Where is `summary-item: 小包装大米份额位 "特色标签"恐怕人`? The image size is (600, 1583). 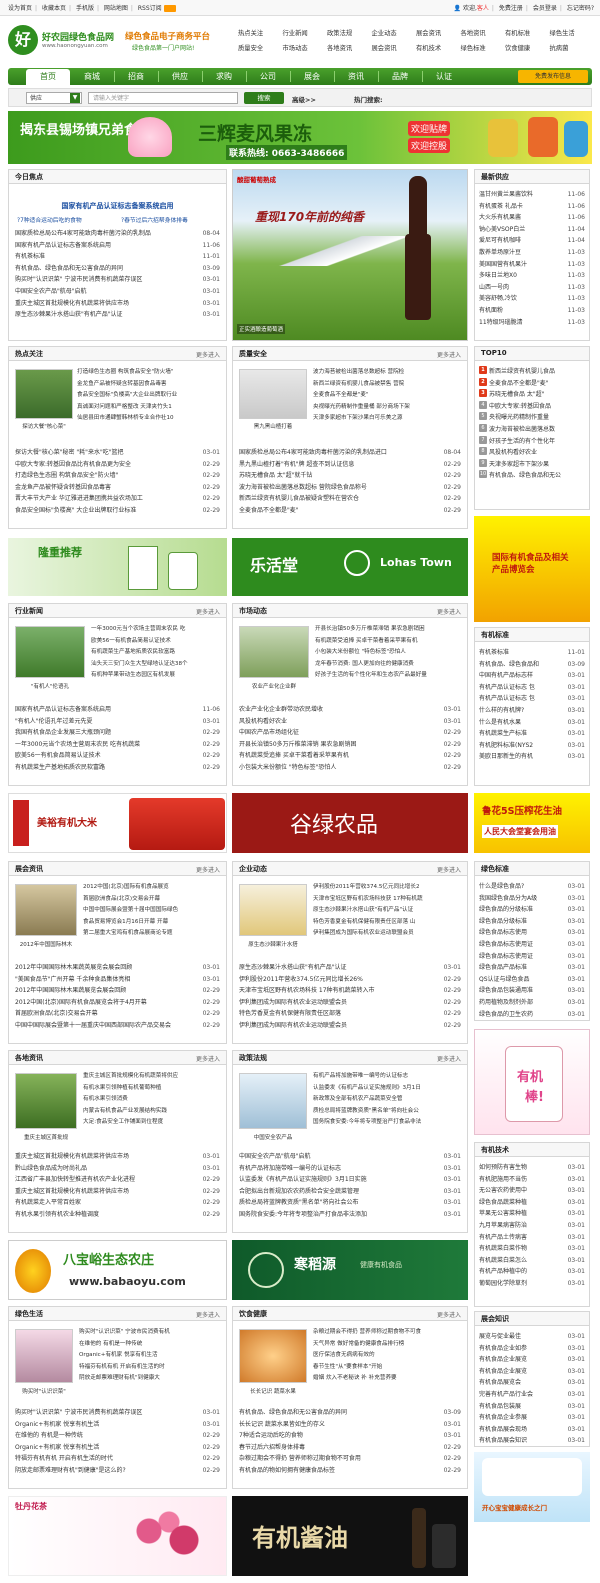 summary-item: 小包装大米份额位 "特色标签"恐怕人 is located at coordinates (390, 653).